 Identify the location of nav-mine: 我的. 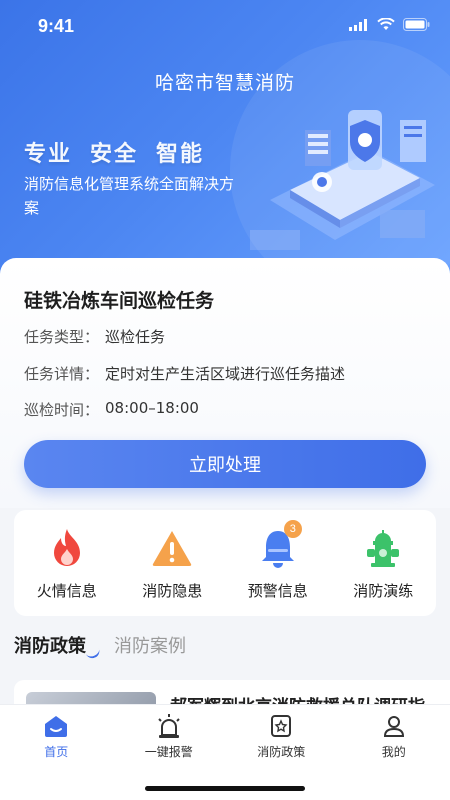
(394, 735).